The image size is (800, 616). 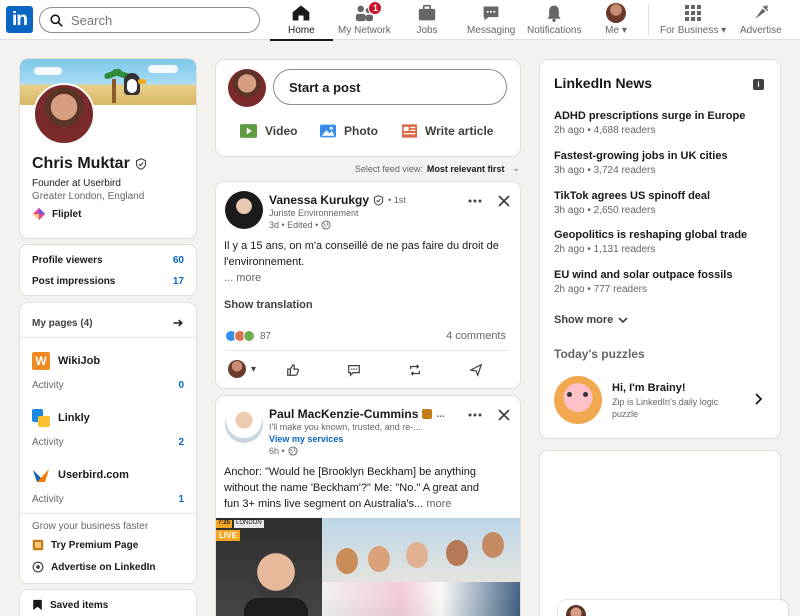 What do you see at coordinates (476, 336) in the screenshot?
I see `comments-count: 4 comments` at bounding box center [476, 336].